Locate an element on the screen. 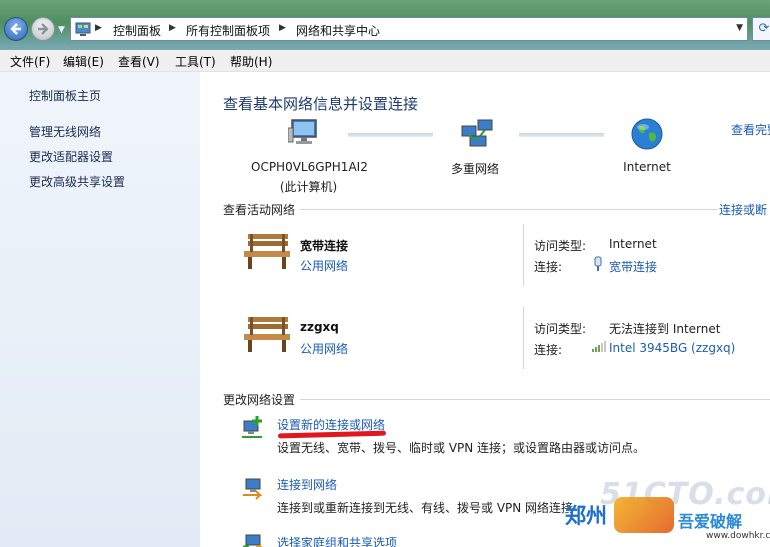  connection-link: 宽带连接 is located at coordinates (633, 266).